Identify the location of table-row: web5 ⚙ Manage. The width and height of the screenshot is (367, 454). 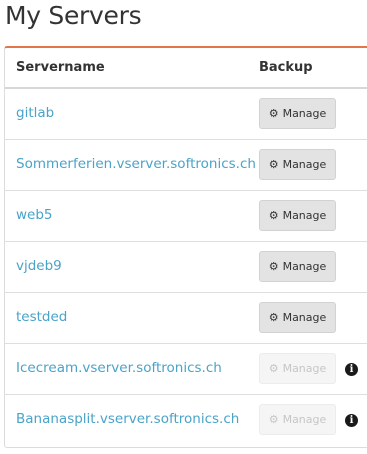
(186, 216).